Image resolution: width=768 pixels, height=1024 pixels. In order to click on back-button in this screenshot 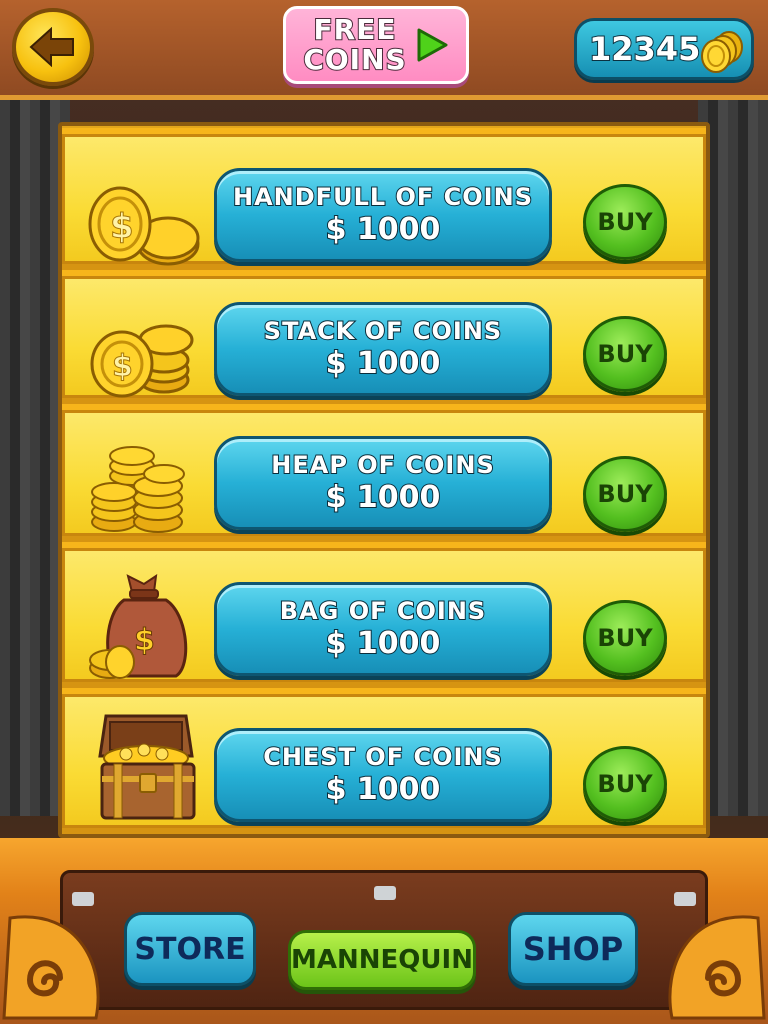, I will do `click(53, 47)`.